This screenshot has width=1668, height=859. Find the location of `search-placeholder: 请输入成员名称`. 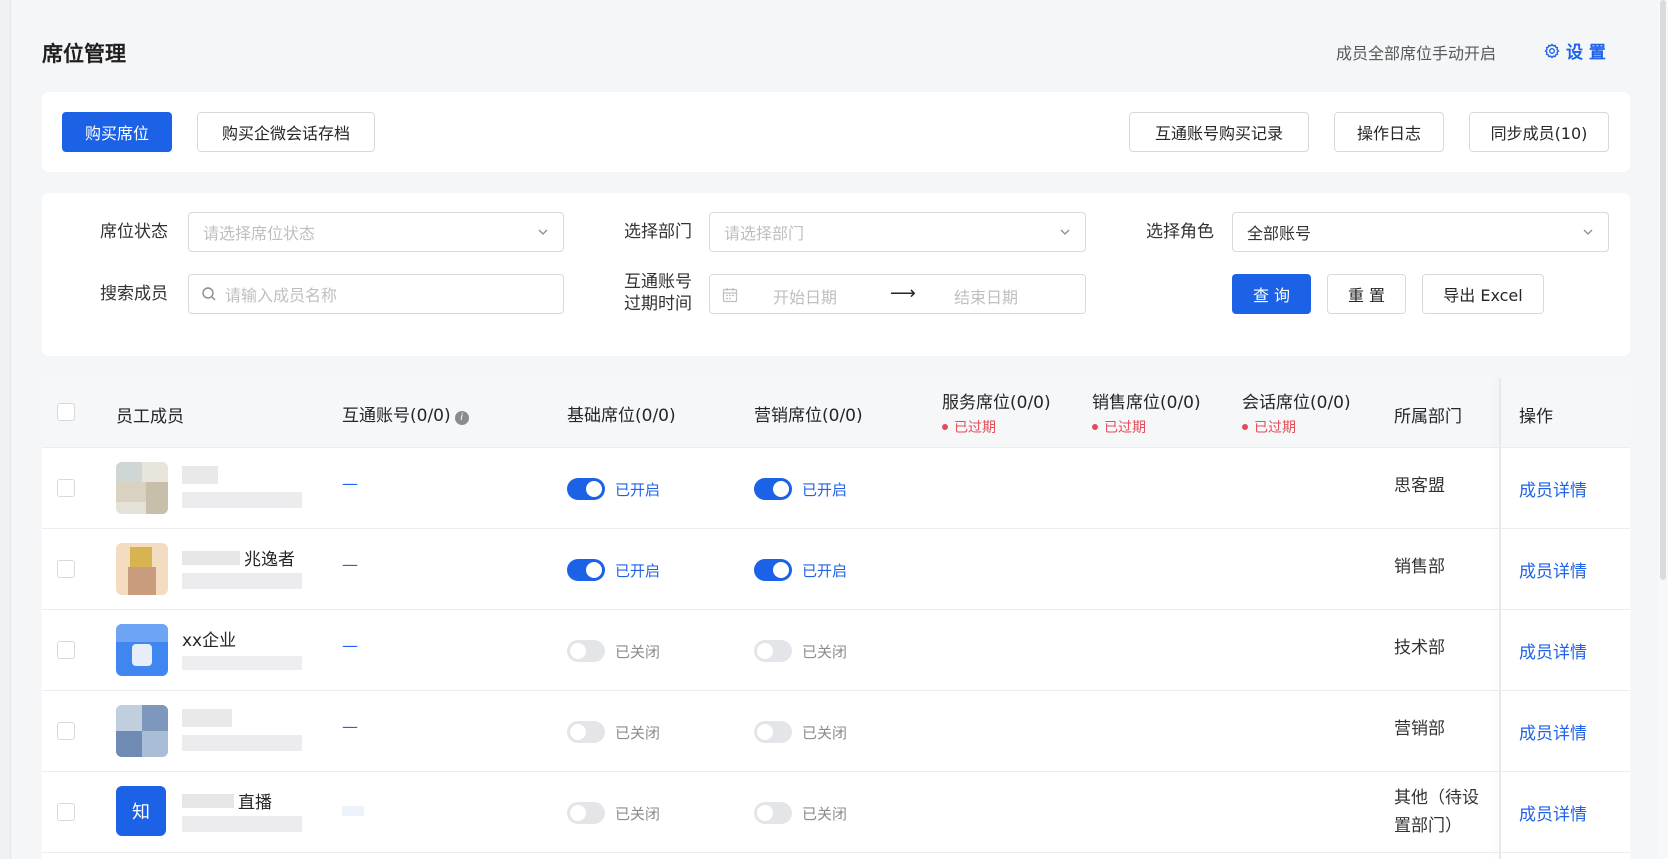

search-placeholder: 请输入成员名称 is located at coordinates (281, 295).